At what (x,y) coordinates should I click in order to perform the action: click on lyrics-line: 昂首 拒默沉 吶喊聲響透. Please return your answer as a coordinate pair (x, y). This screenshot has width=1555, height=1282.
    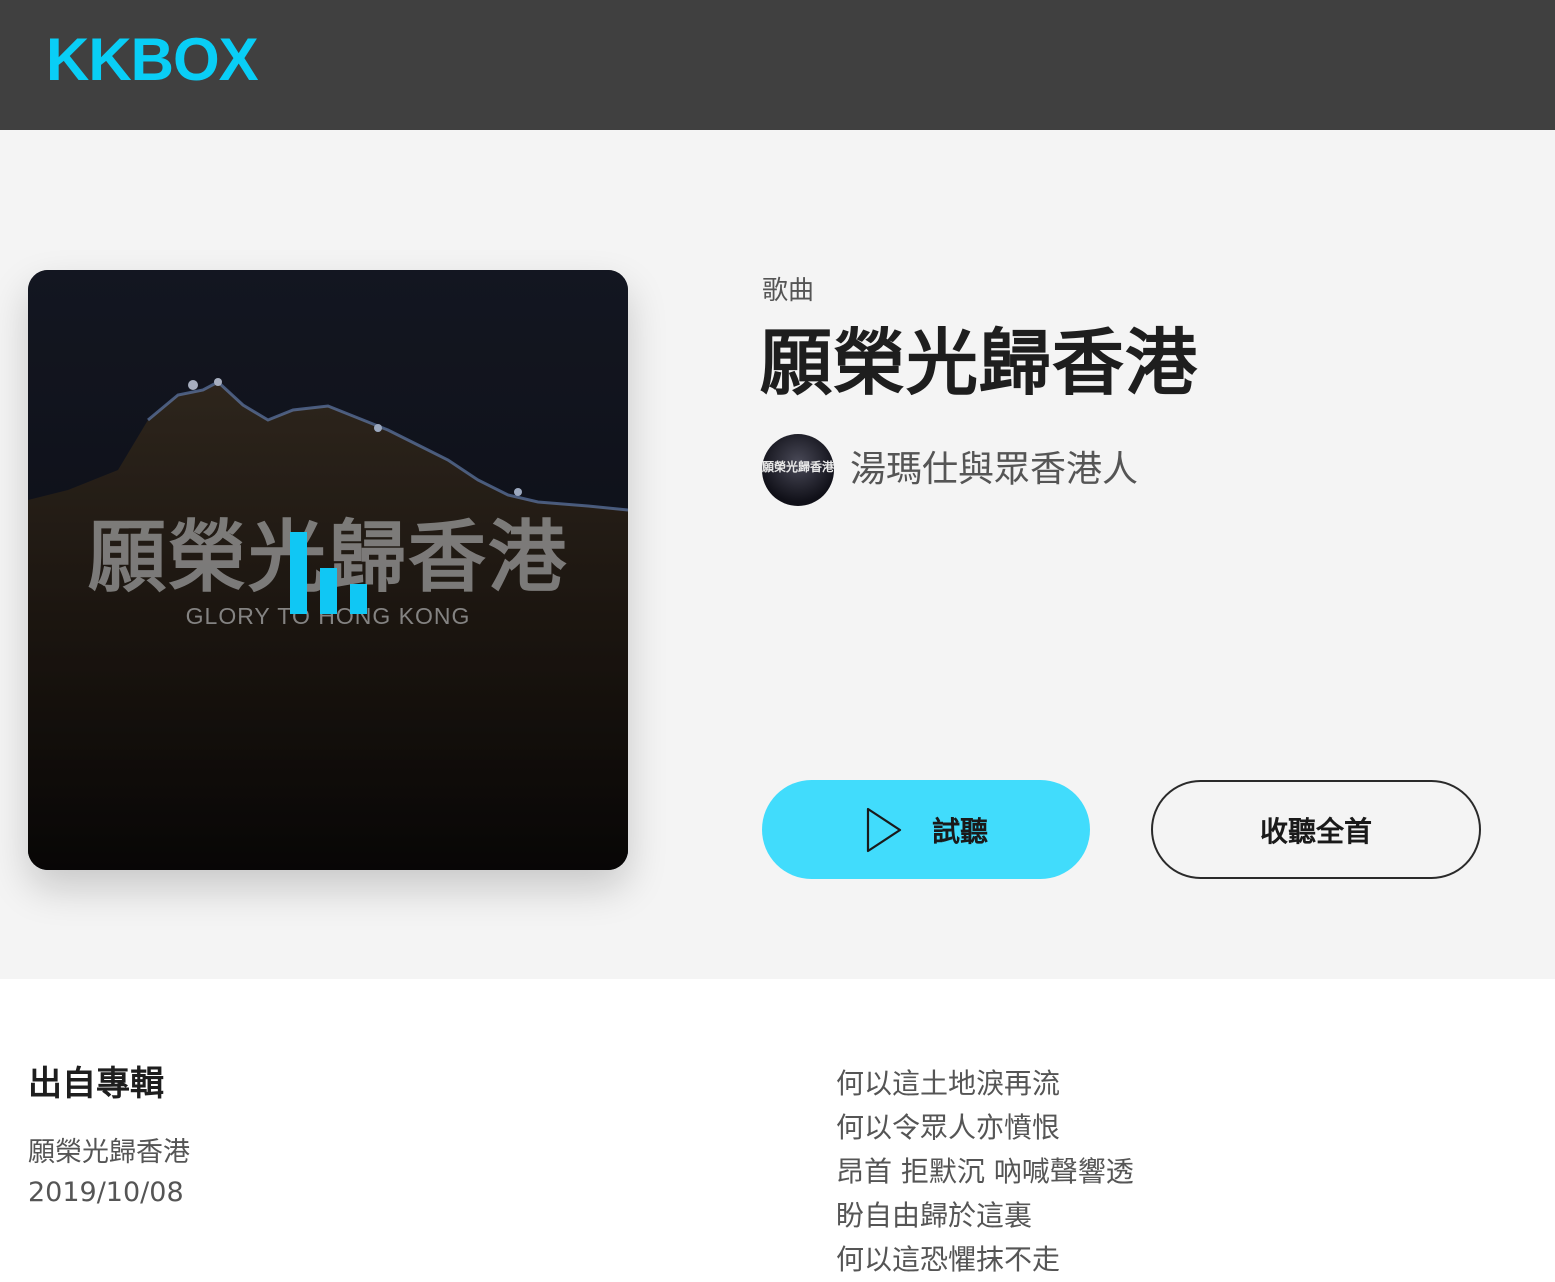
    Looking at the image, I should click on (985, 1171).